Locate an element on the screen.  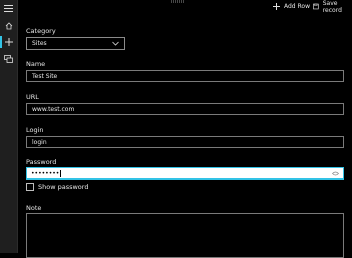
save-record-button: Save record is located at coordinates (332, 7).